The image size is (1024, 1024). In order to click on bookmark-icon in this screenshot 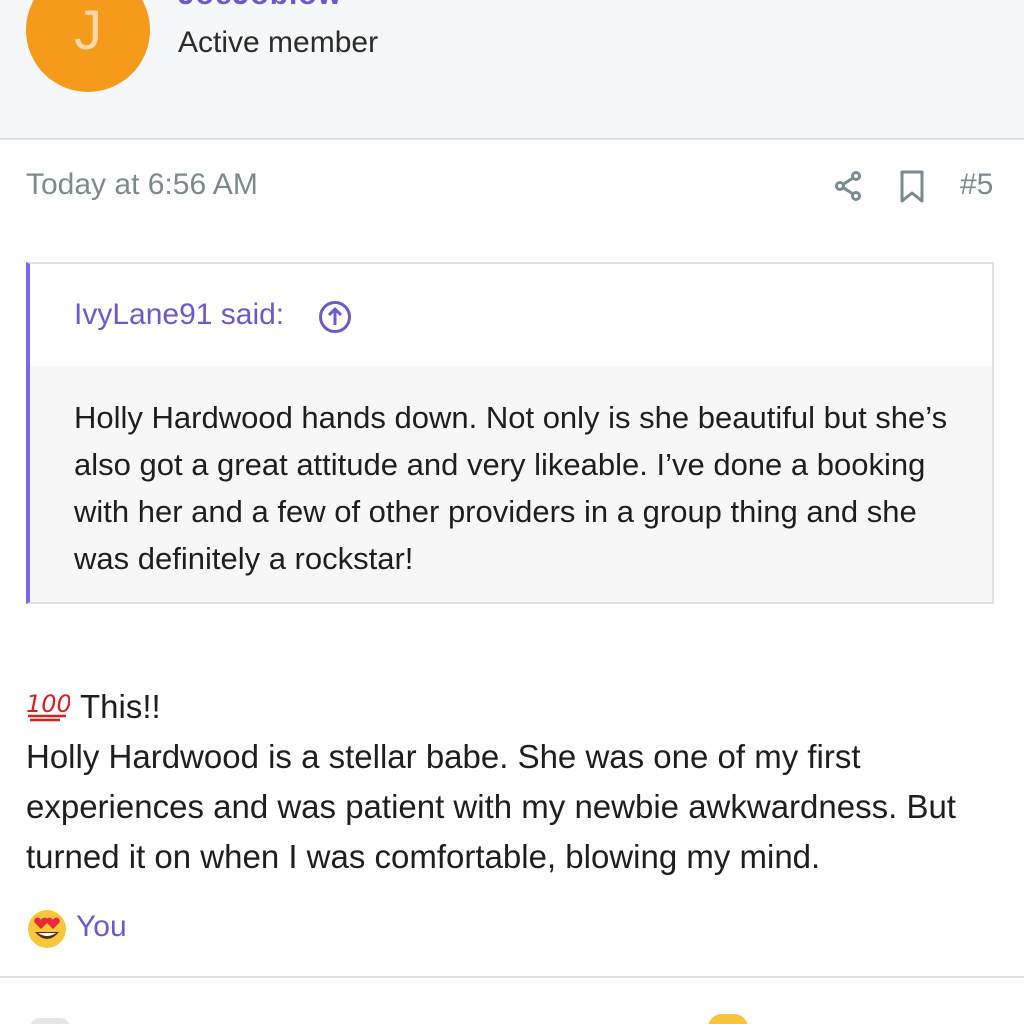, I will do `click(912, 187)`.